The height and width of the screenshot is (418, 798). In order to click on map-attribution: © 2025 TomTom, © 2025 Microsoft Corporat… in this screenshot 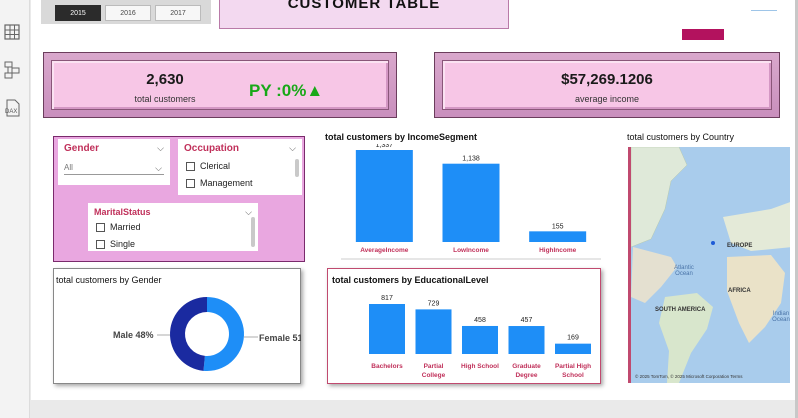, I will do `click(689, 376)`.